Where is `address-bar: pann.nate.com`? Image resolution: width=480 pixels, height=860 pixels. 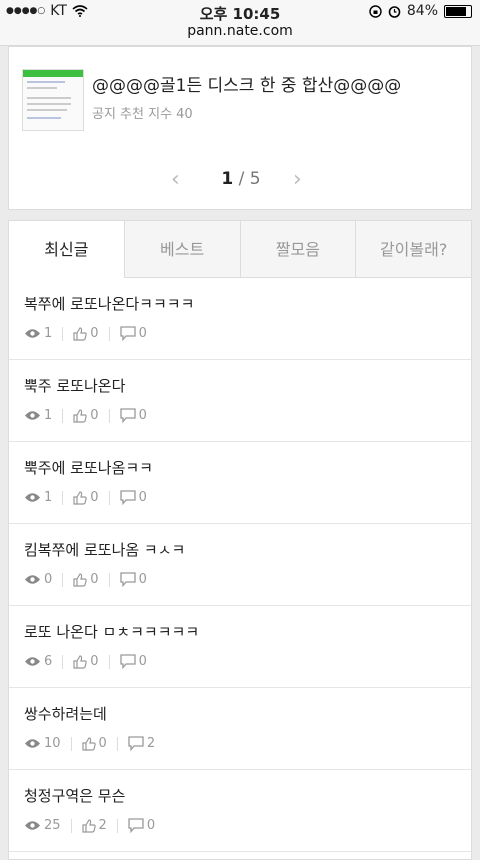 address-bar: pann.nate.com is located at coordinates (240, 34).